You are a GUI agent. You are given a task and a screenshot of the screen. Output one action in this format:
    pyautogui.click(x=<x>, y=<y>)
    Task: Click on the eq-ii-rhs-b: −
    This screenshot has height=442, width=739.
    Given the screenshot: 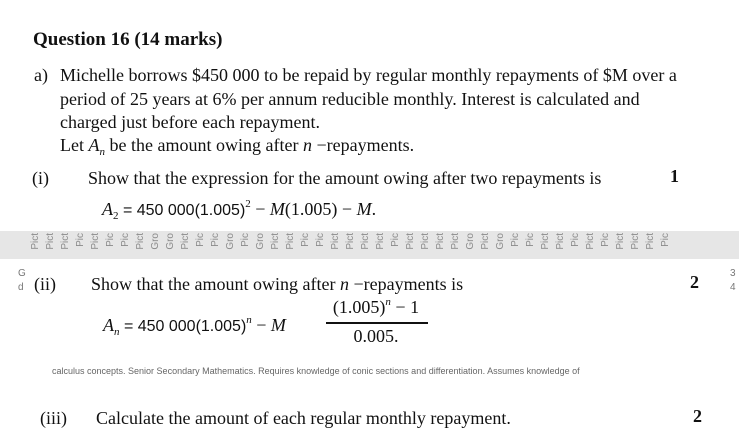 What is the action you would take?
    pyautogui.click(x=261, y=325)
    